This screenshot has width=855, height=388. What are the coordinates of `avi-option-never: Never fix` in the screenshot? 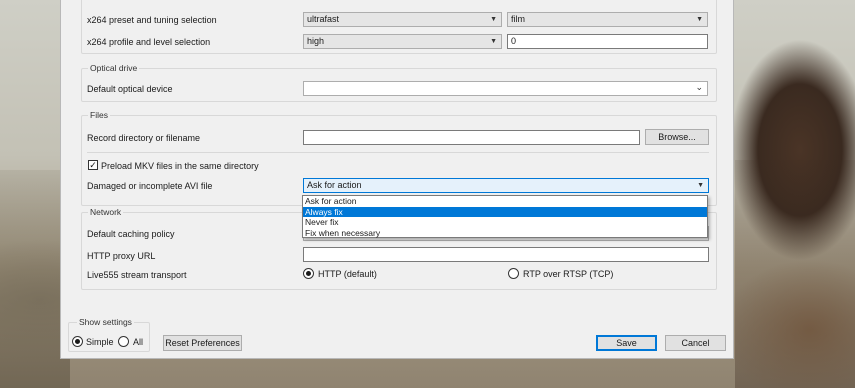 It's located at (505, 222).